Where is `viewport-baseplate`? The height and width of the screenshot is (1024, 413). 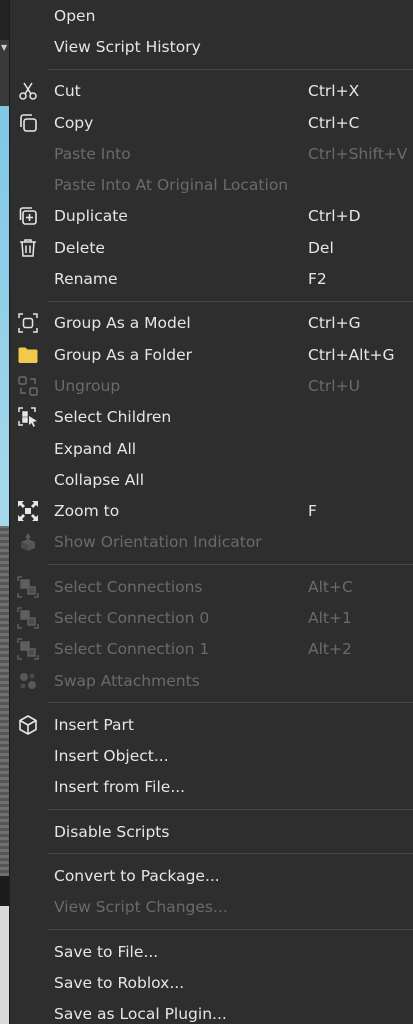
viewport-baseplate is located at coordinates (4, 701).